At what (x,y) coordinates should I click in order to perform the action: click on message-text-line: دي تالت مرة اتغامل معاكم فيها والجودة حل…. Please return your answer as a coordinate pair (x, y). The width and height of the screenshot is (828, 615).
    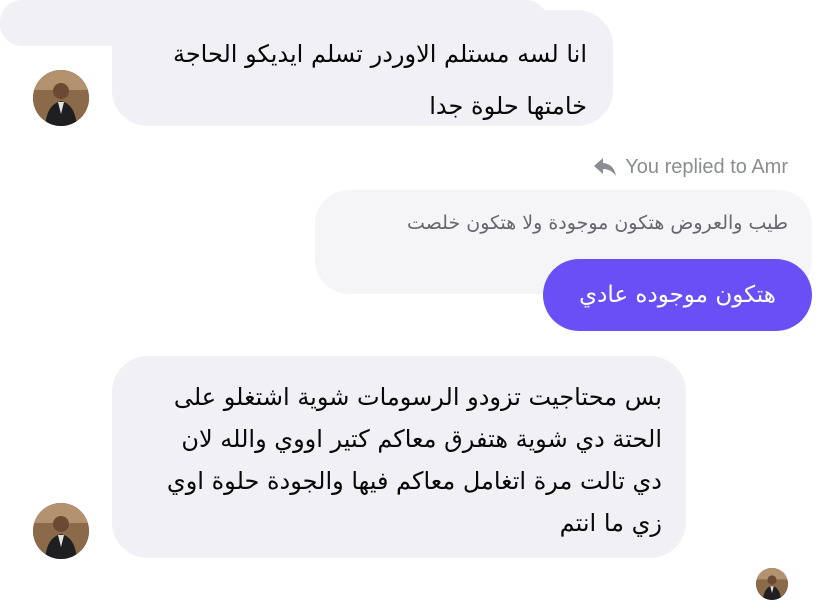
    Looking at the image, I should click on (414, 481).